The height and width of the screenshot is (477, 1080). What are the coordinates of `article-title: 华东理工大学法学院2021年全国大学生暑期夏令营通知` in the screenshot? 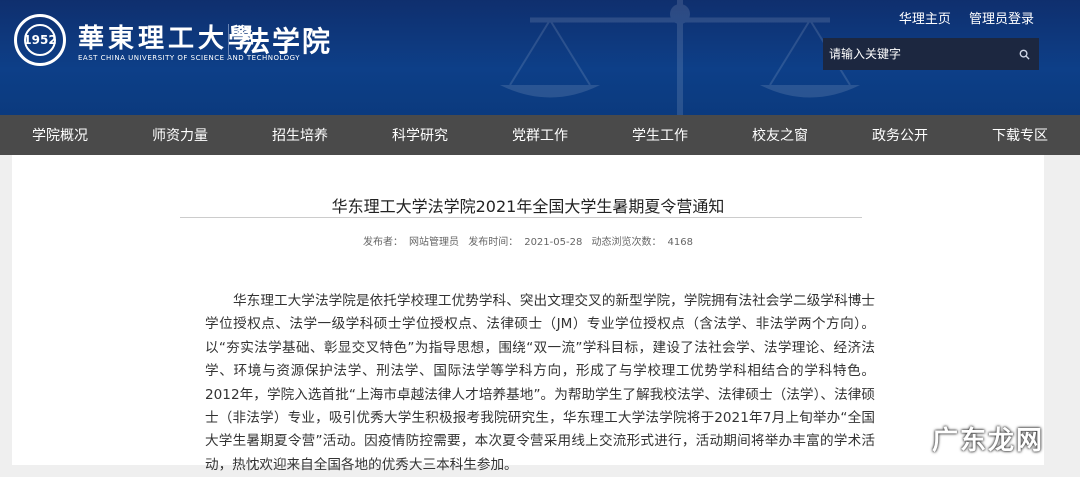 It's located at (528, 206).